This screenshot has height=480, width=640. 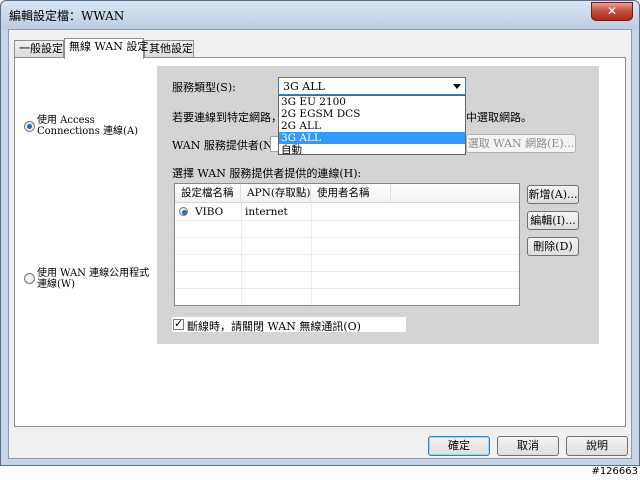 I want to click on dropdown-option: 自動, so click(x=372, y=150).